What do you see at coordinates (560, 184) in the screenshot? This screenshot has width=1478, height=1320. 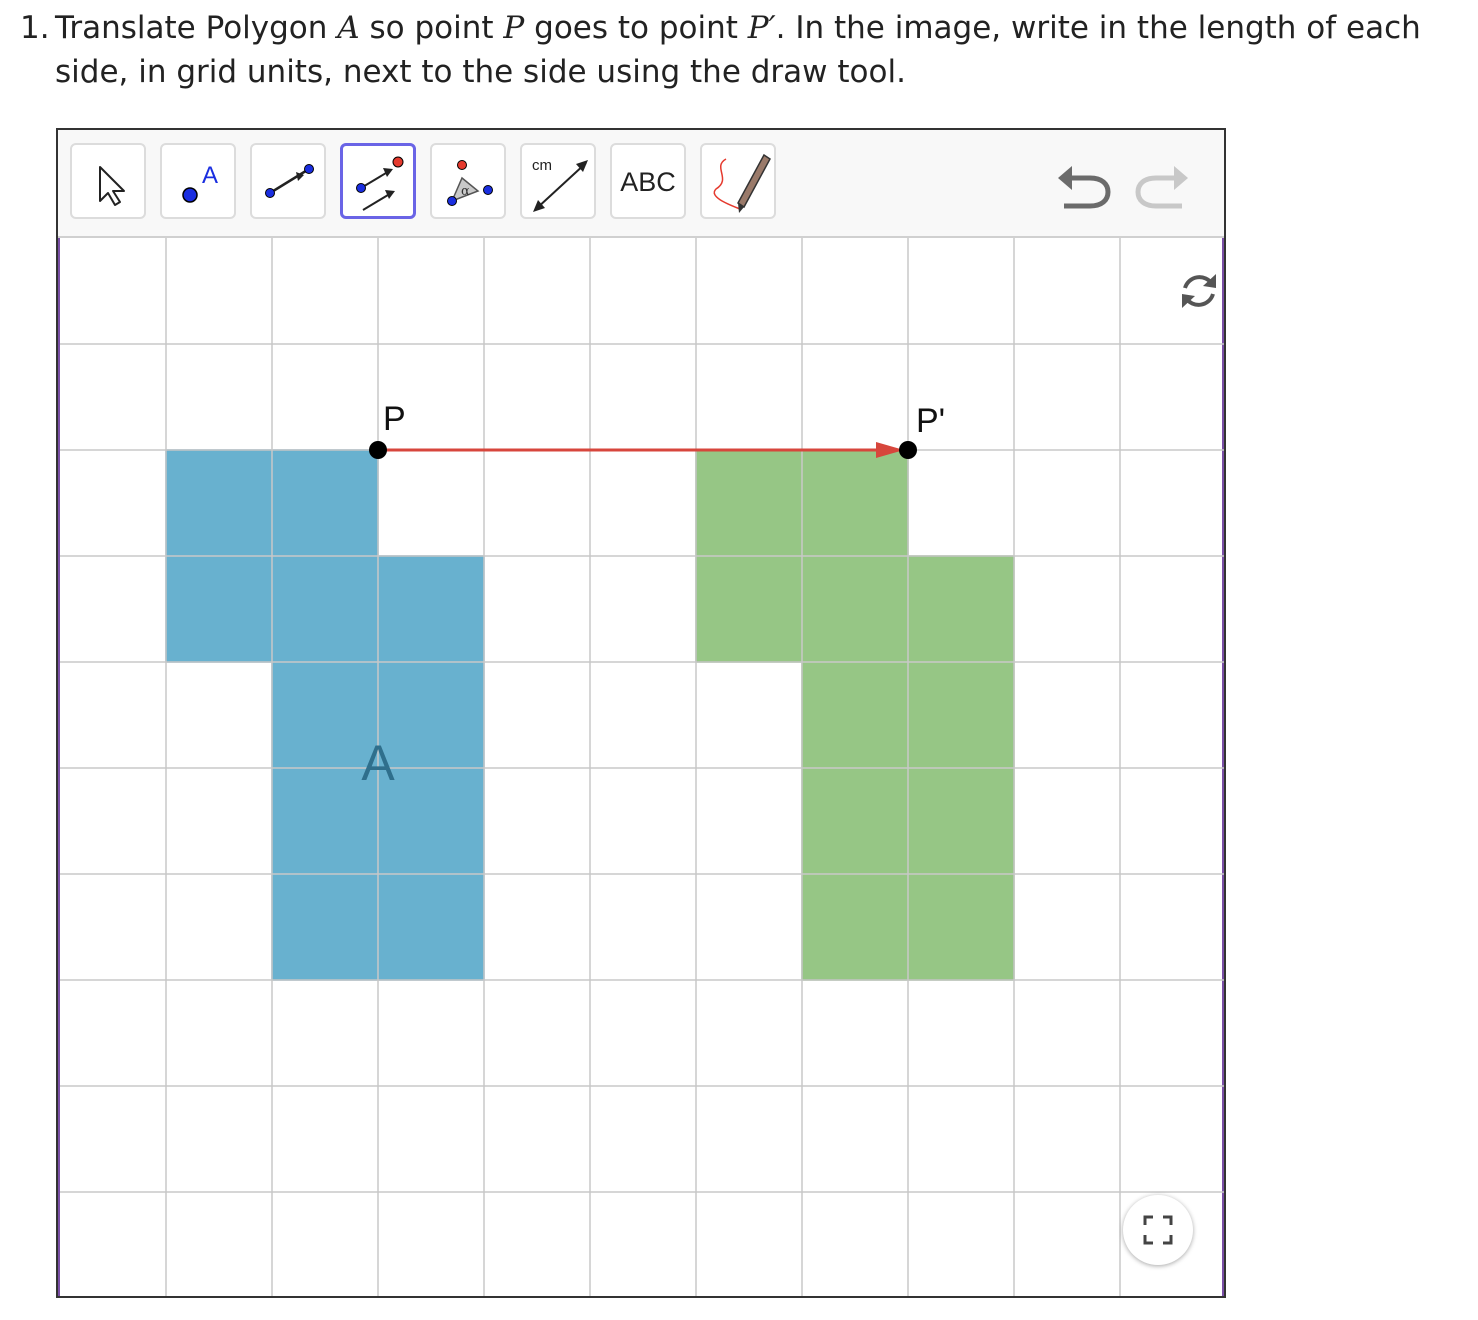 I see `distance-icon: cm` at bounding box center [560, 184].